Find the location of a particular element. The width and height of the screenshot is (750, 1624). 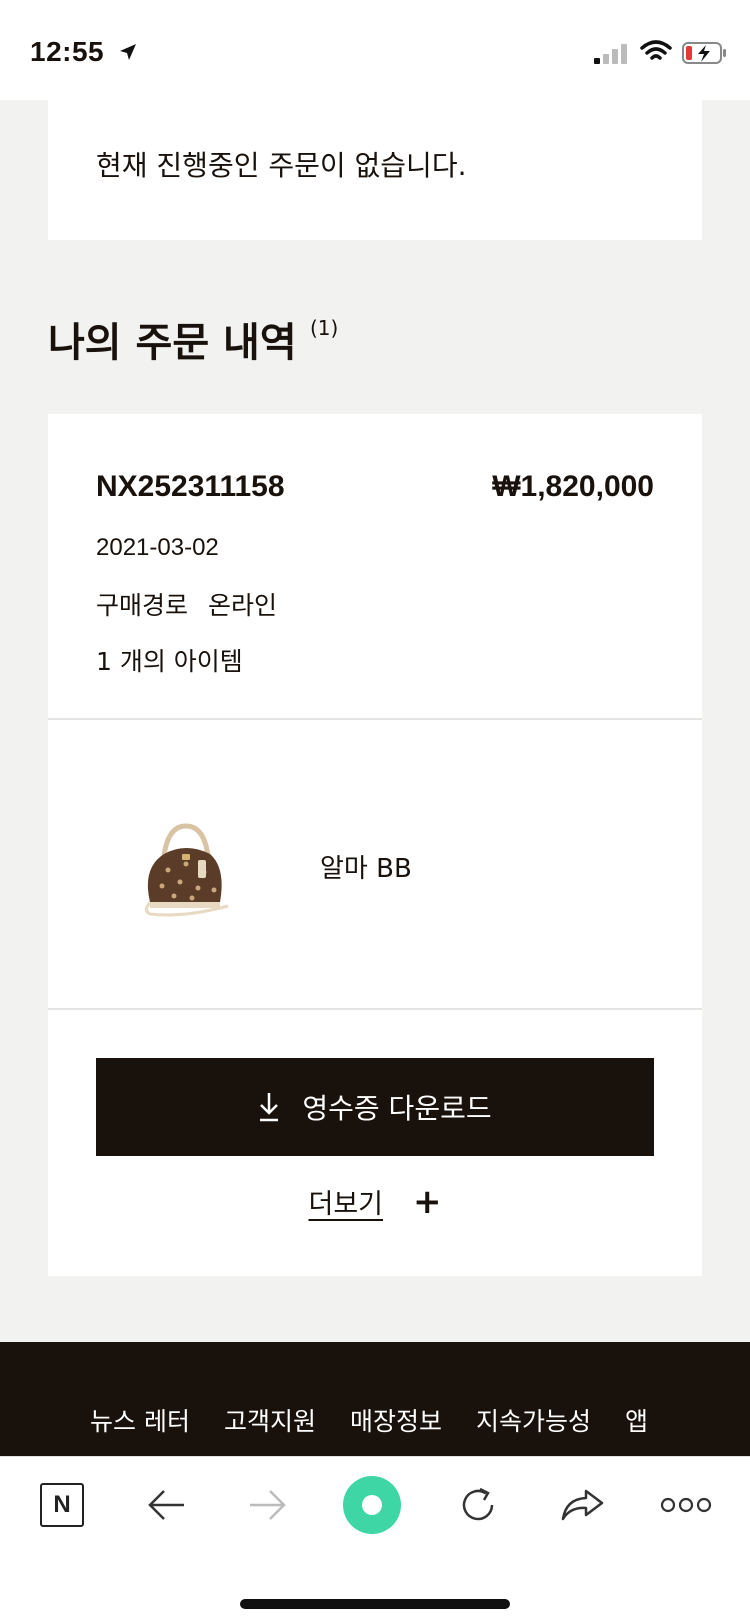

order-channel: 구매경로 온라인 is located at coordinates (186, 604).